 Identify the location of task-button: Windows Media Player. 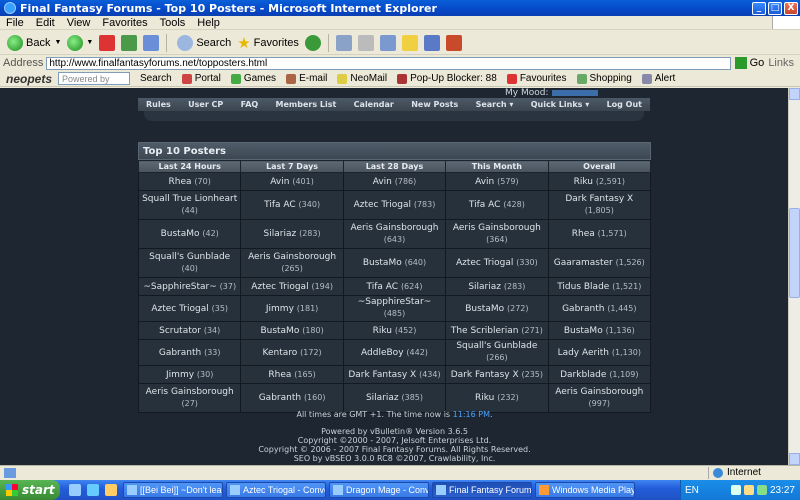
(585, 490).